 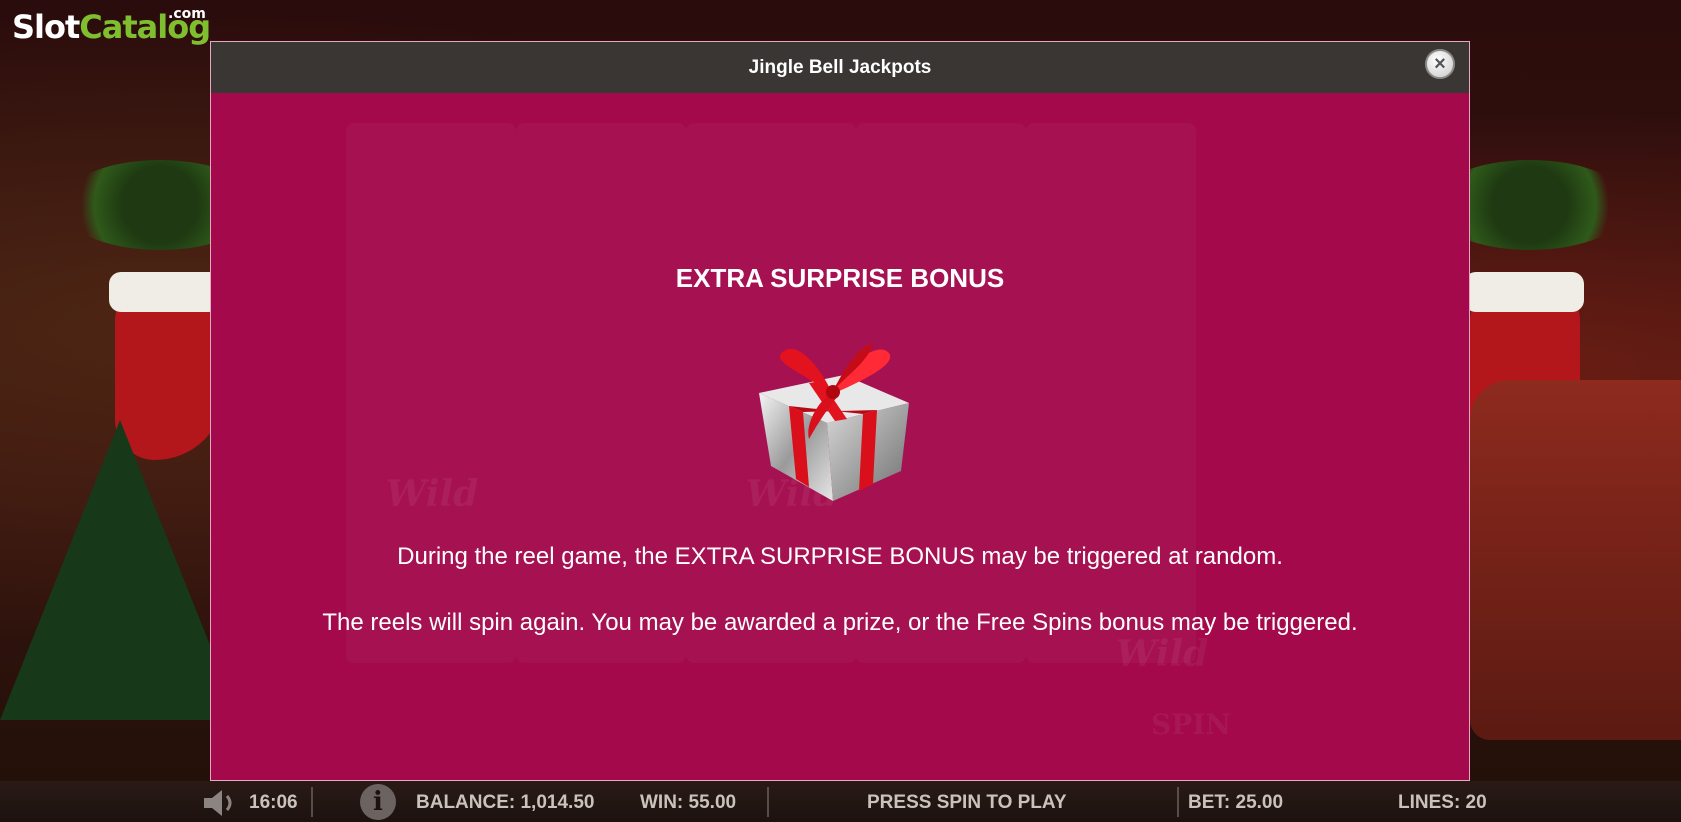 What do you see at coordinates (120, 570) in the screenshot?
I see `christmas-tree-decoration` at bounding box center [120, 570].